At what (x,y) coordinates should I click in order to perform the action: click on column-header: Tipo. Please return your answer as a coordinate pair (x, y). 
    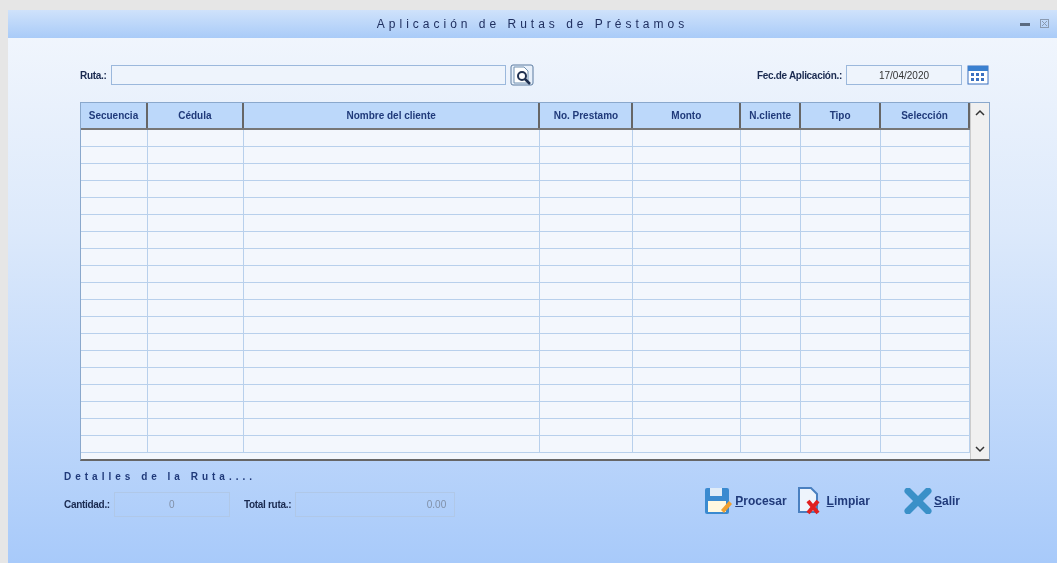
    Looking at the image, I should click on (841, 115).